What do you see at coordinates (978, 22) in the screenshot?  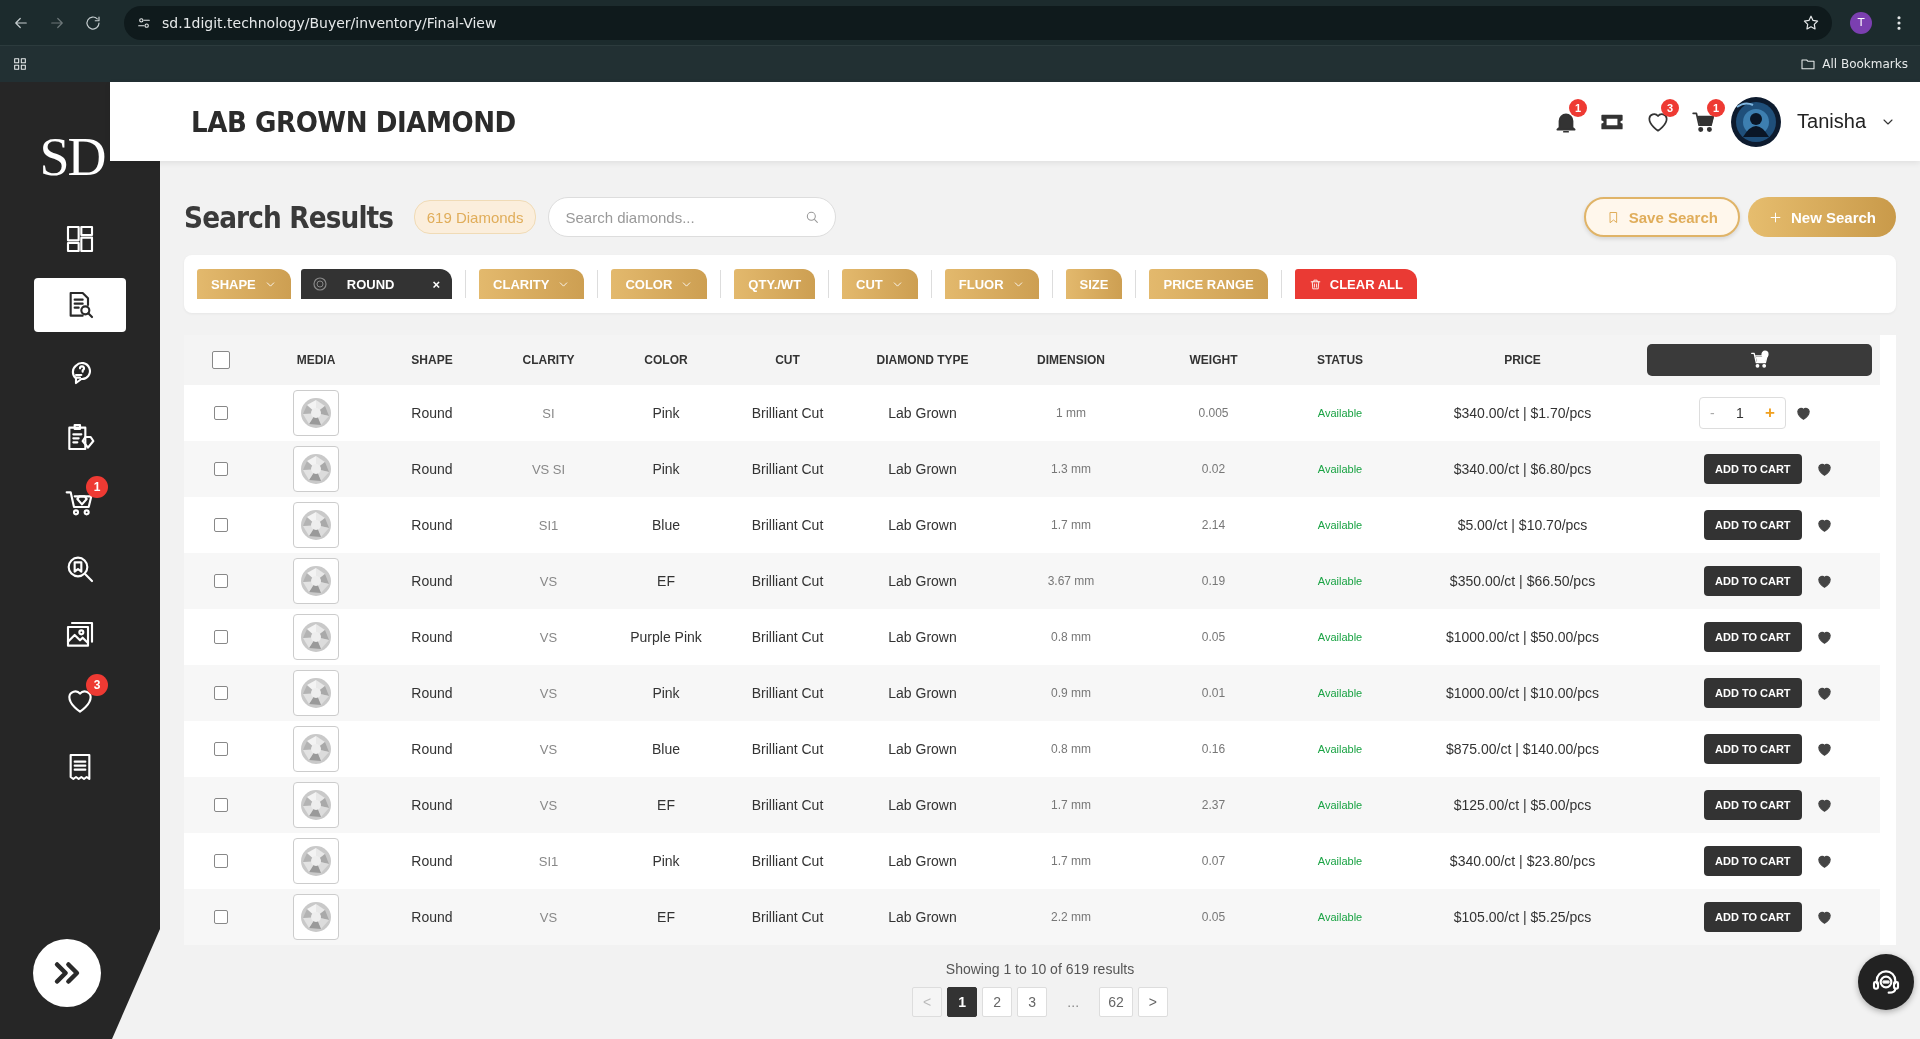 I see `address-bar: sd.1digit.technology/Buyer/inventory/Final-View` at bounding box center [978, 22].